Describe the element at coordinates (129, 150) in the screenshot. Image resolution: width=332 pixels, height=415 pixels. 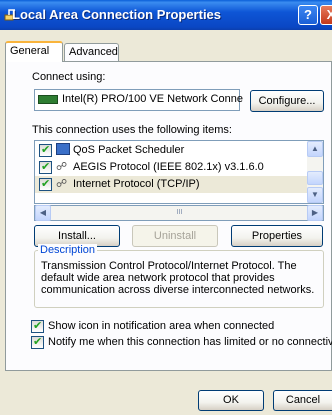
I see `item-label: QoS Packet Scheduler` at that location.